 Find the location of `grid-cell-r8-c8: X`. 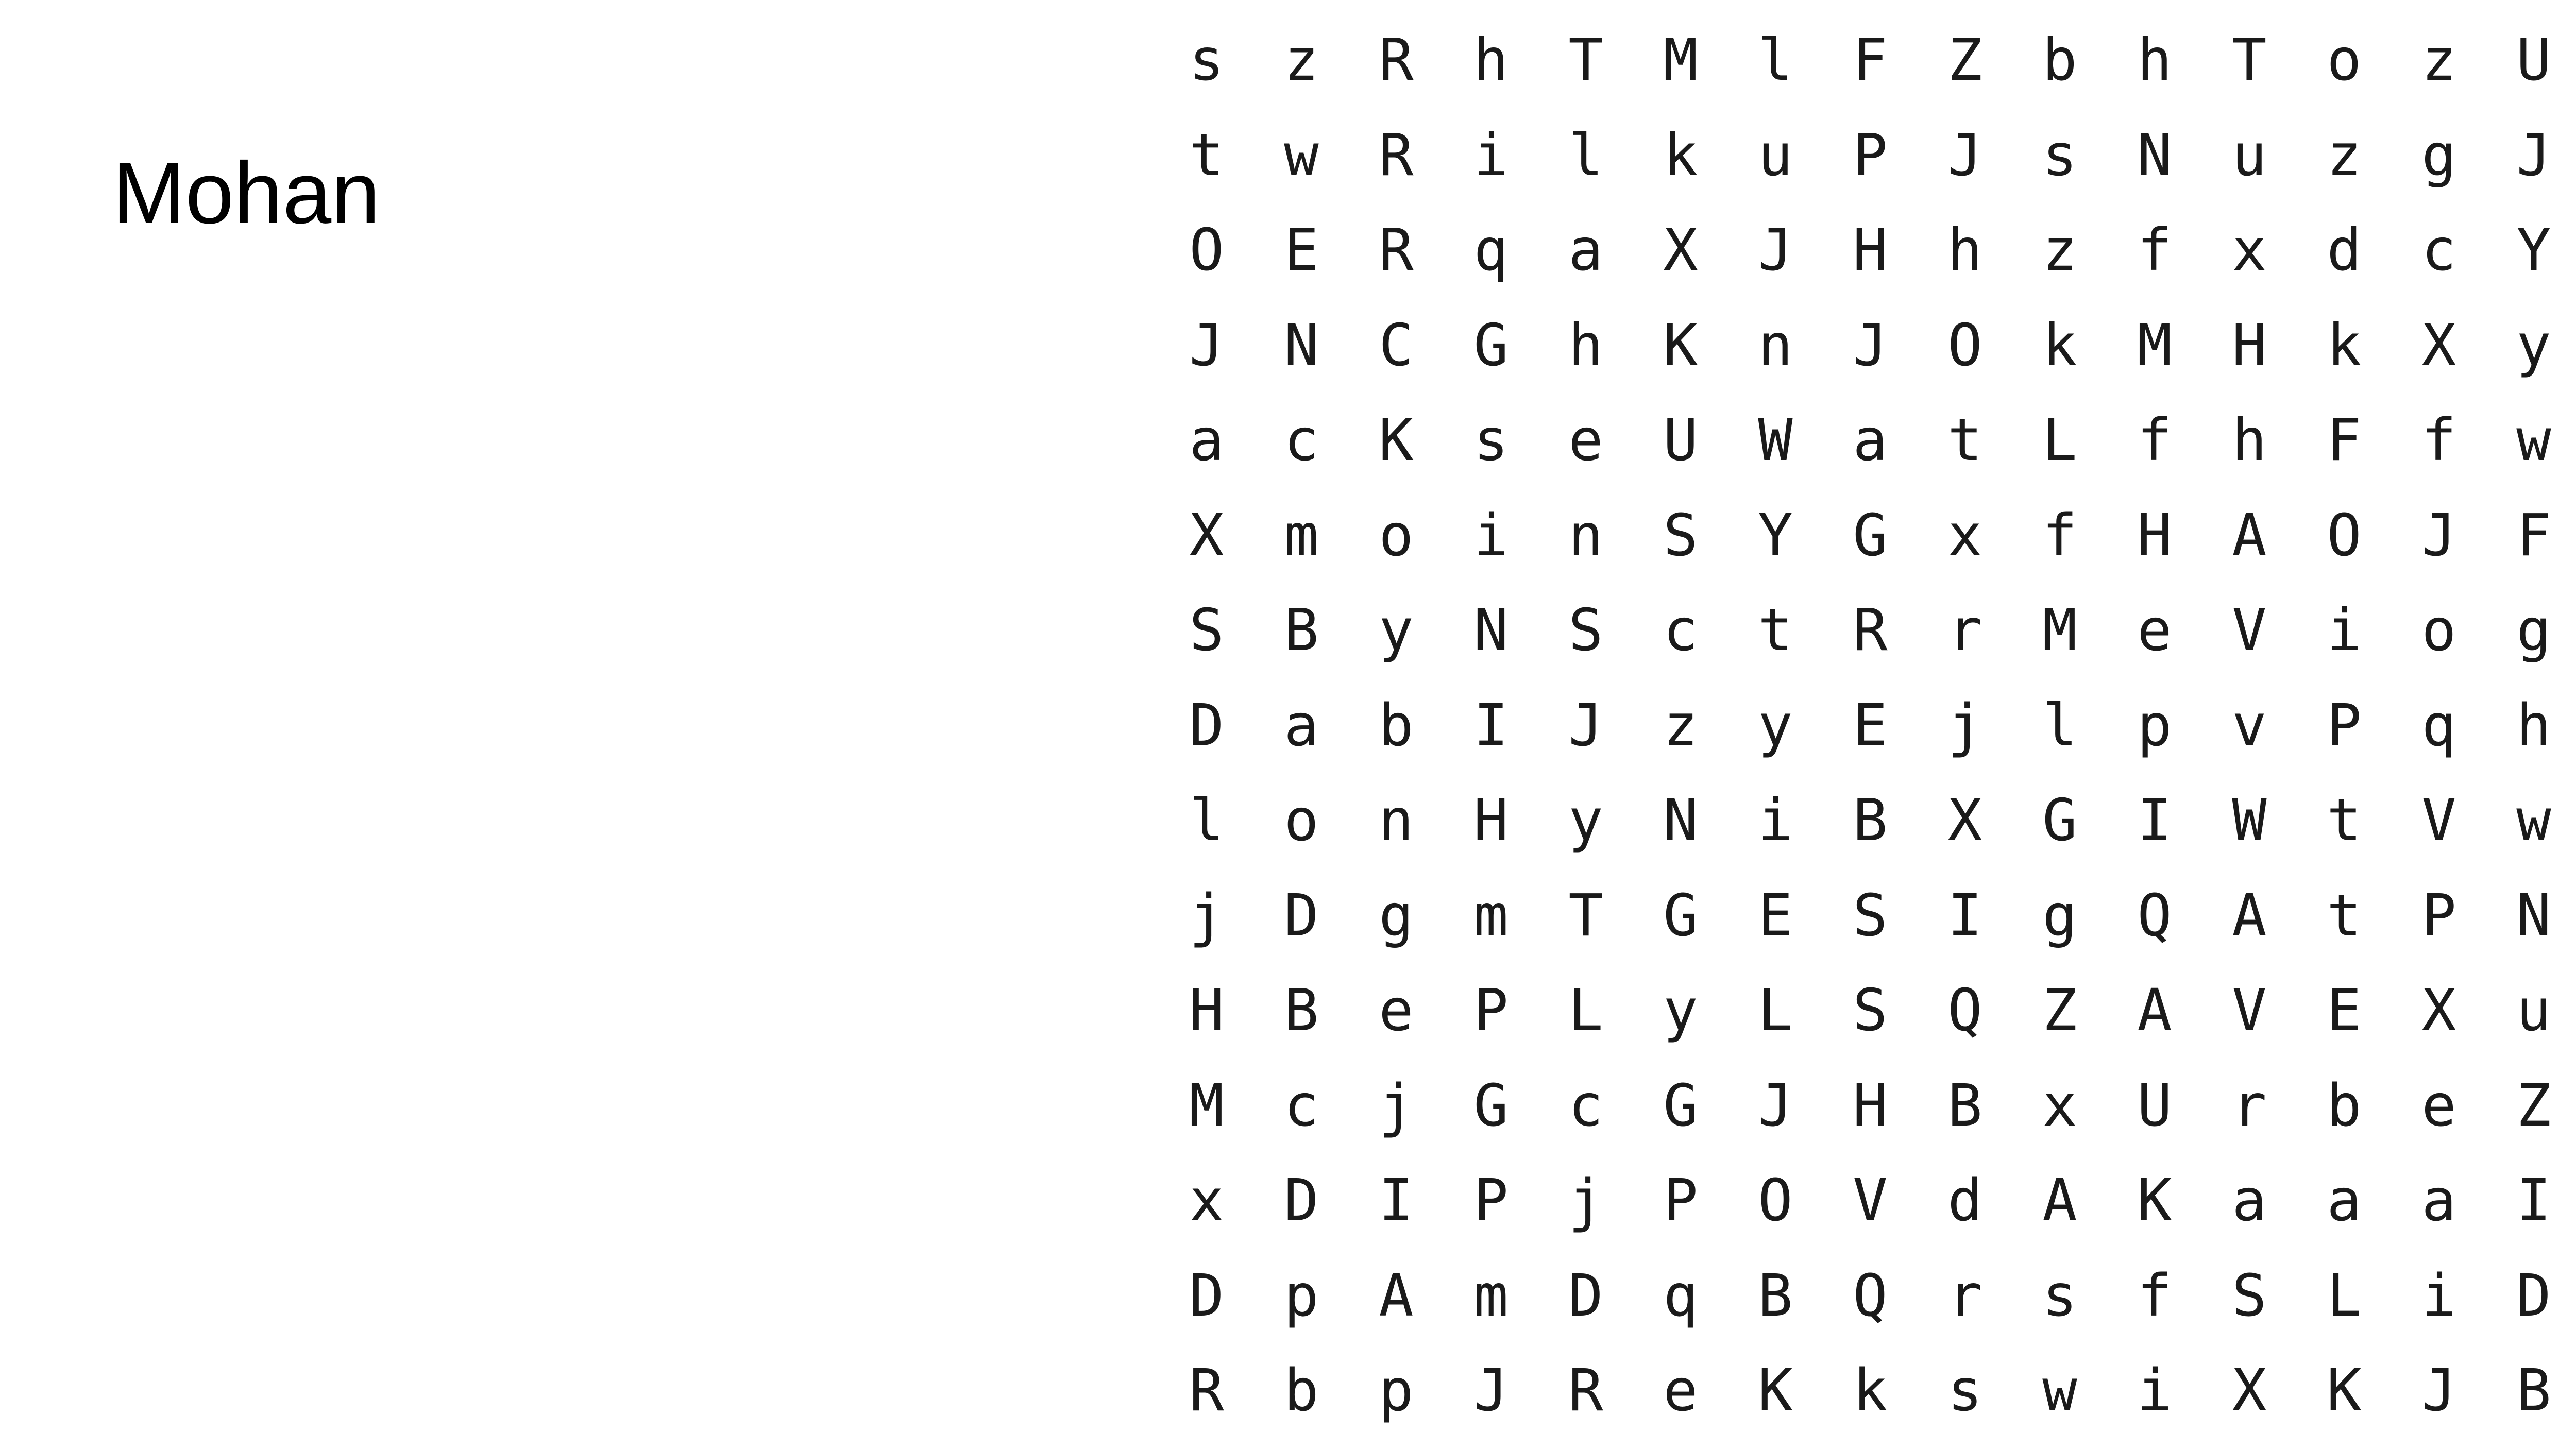

grid-cell-r8-c8: X is located at coordinates (1965, 821).